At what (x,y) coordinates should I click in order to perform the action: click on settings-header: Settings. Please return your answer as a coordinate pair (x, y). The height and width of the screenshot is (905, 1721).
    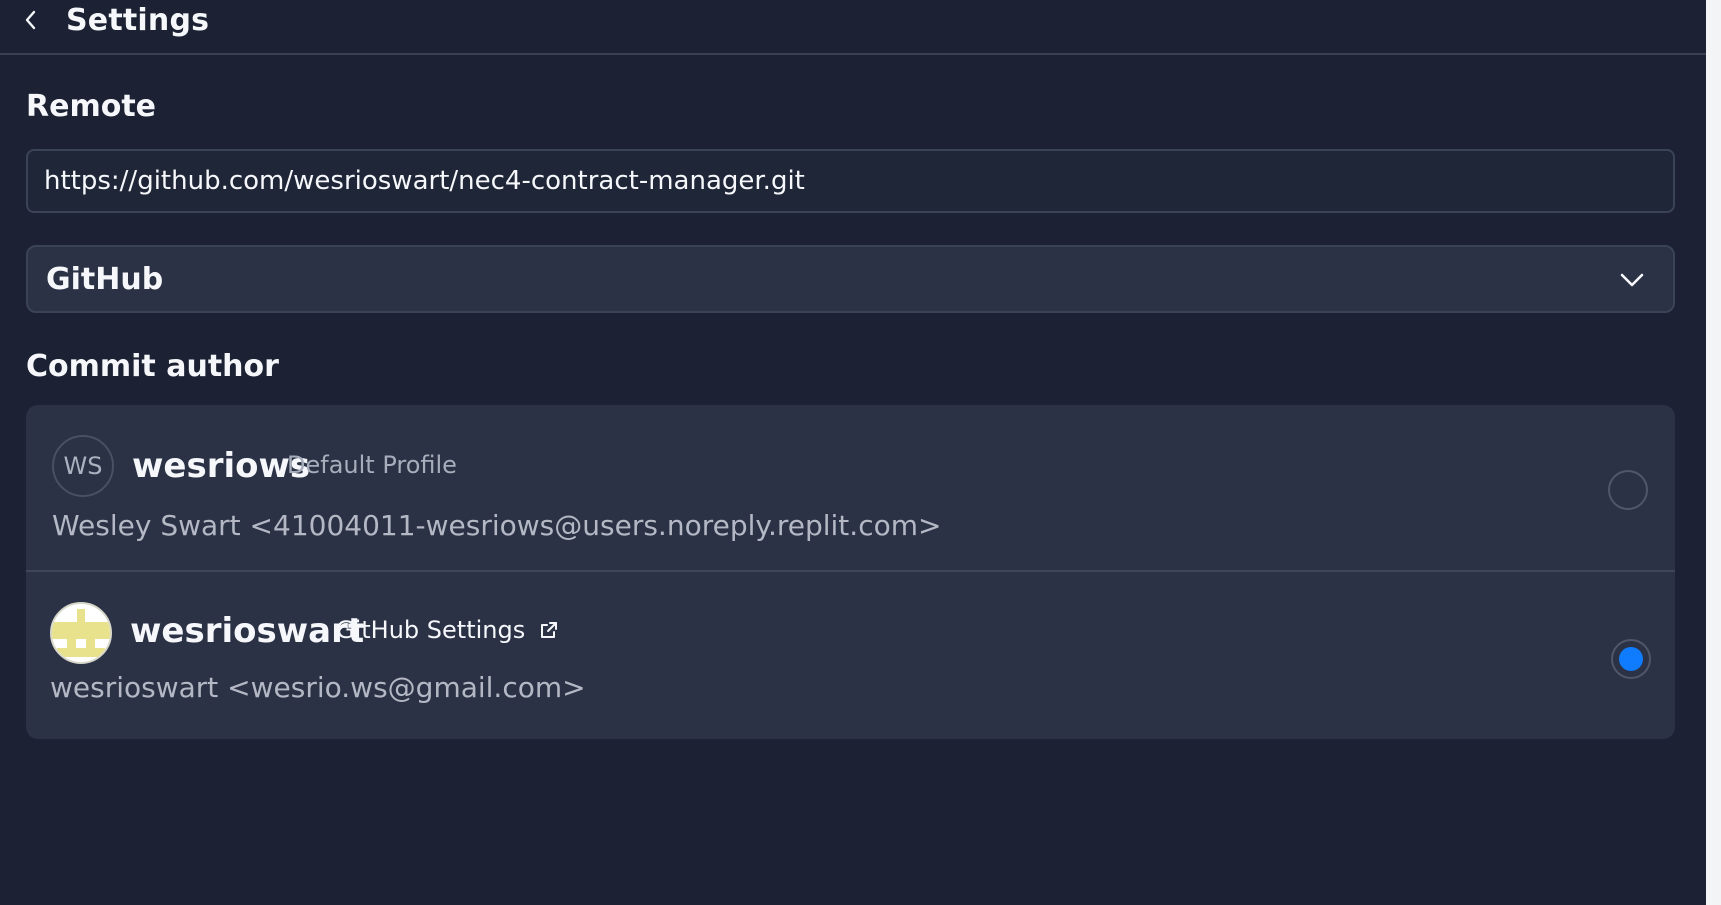
    Looking at the image, I should click on (853, 27).